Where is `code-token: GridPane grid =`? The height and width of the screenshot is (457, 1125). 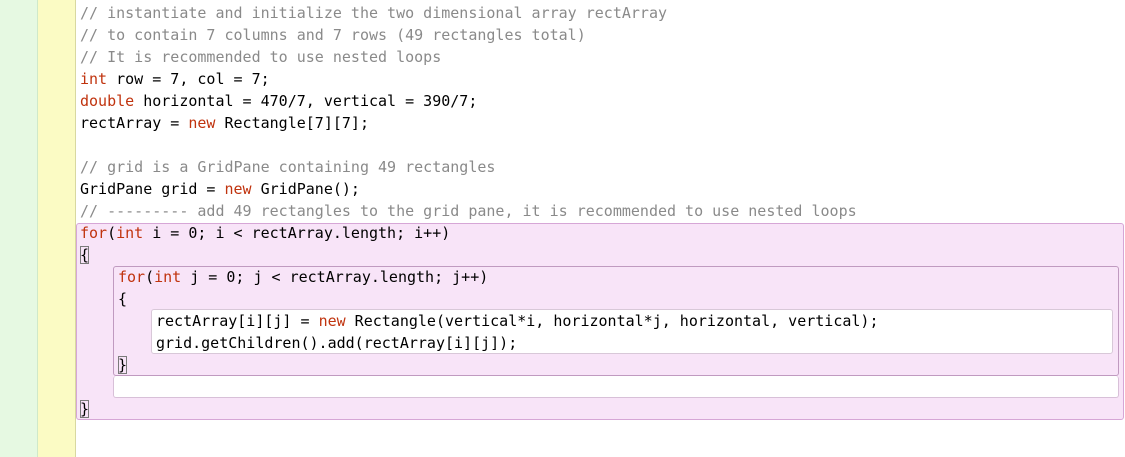
code-token: GridPane grid = is located at coordinates (152, 189).